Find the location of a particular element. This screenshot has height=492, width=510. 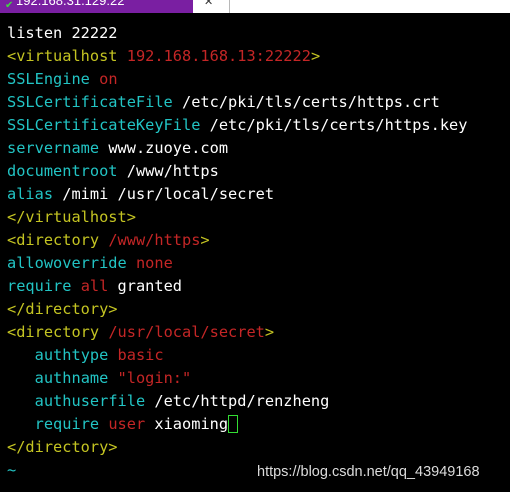

config-line: listen 22222 is located at coordinates (258, 33).